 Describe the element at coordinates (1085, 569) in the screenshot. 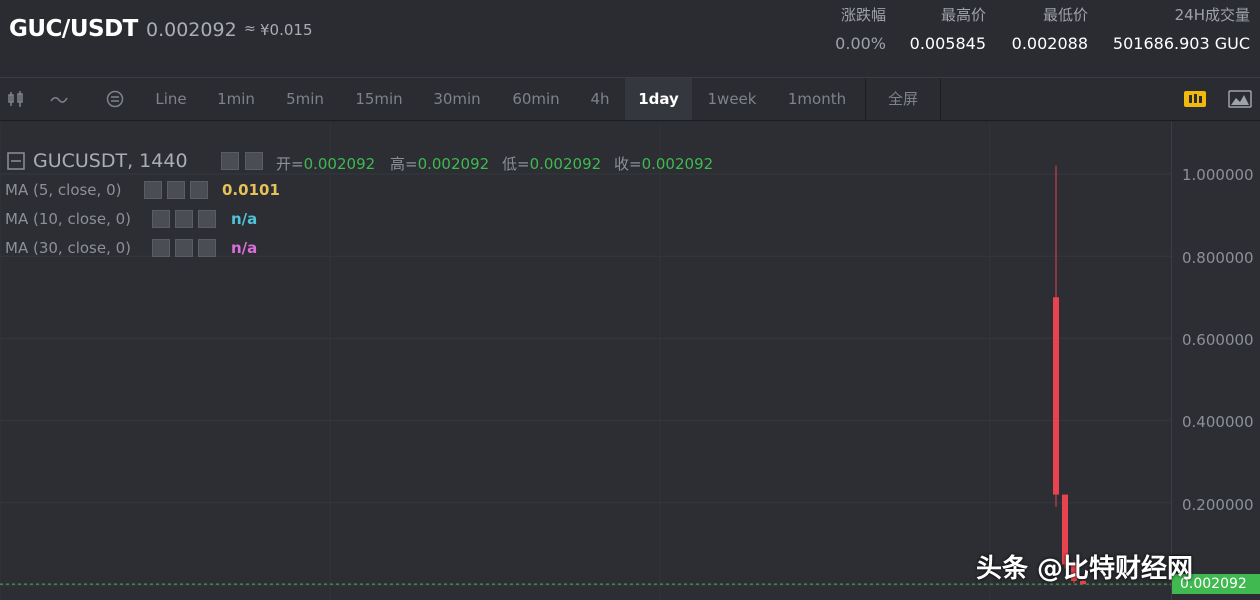

I see `watermark: 头条 @比特财经网` at that location.